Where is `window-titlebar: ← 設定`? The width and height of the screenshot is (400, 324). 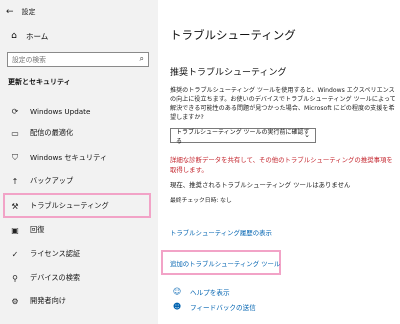 window-titlebar: ← 設定 is located at coordinates (21, 12).